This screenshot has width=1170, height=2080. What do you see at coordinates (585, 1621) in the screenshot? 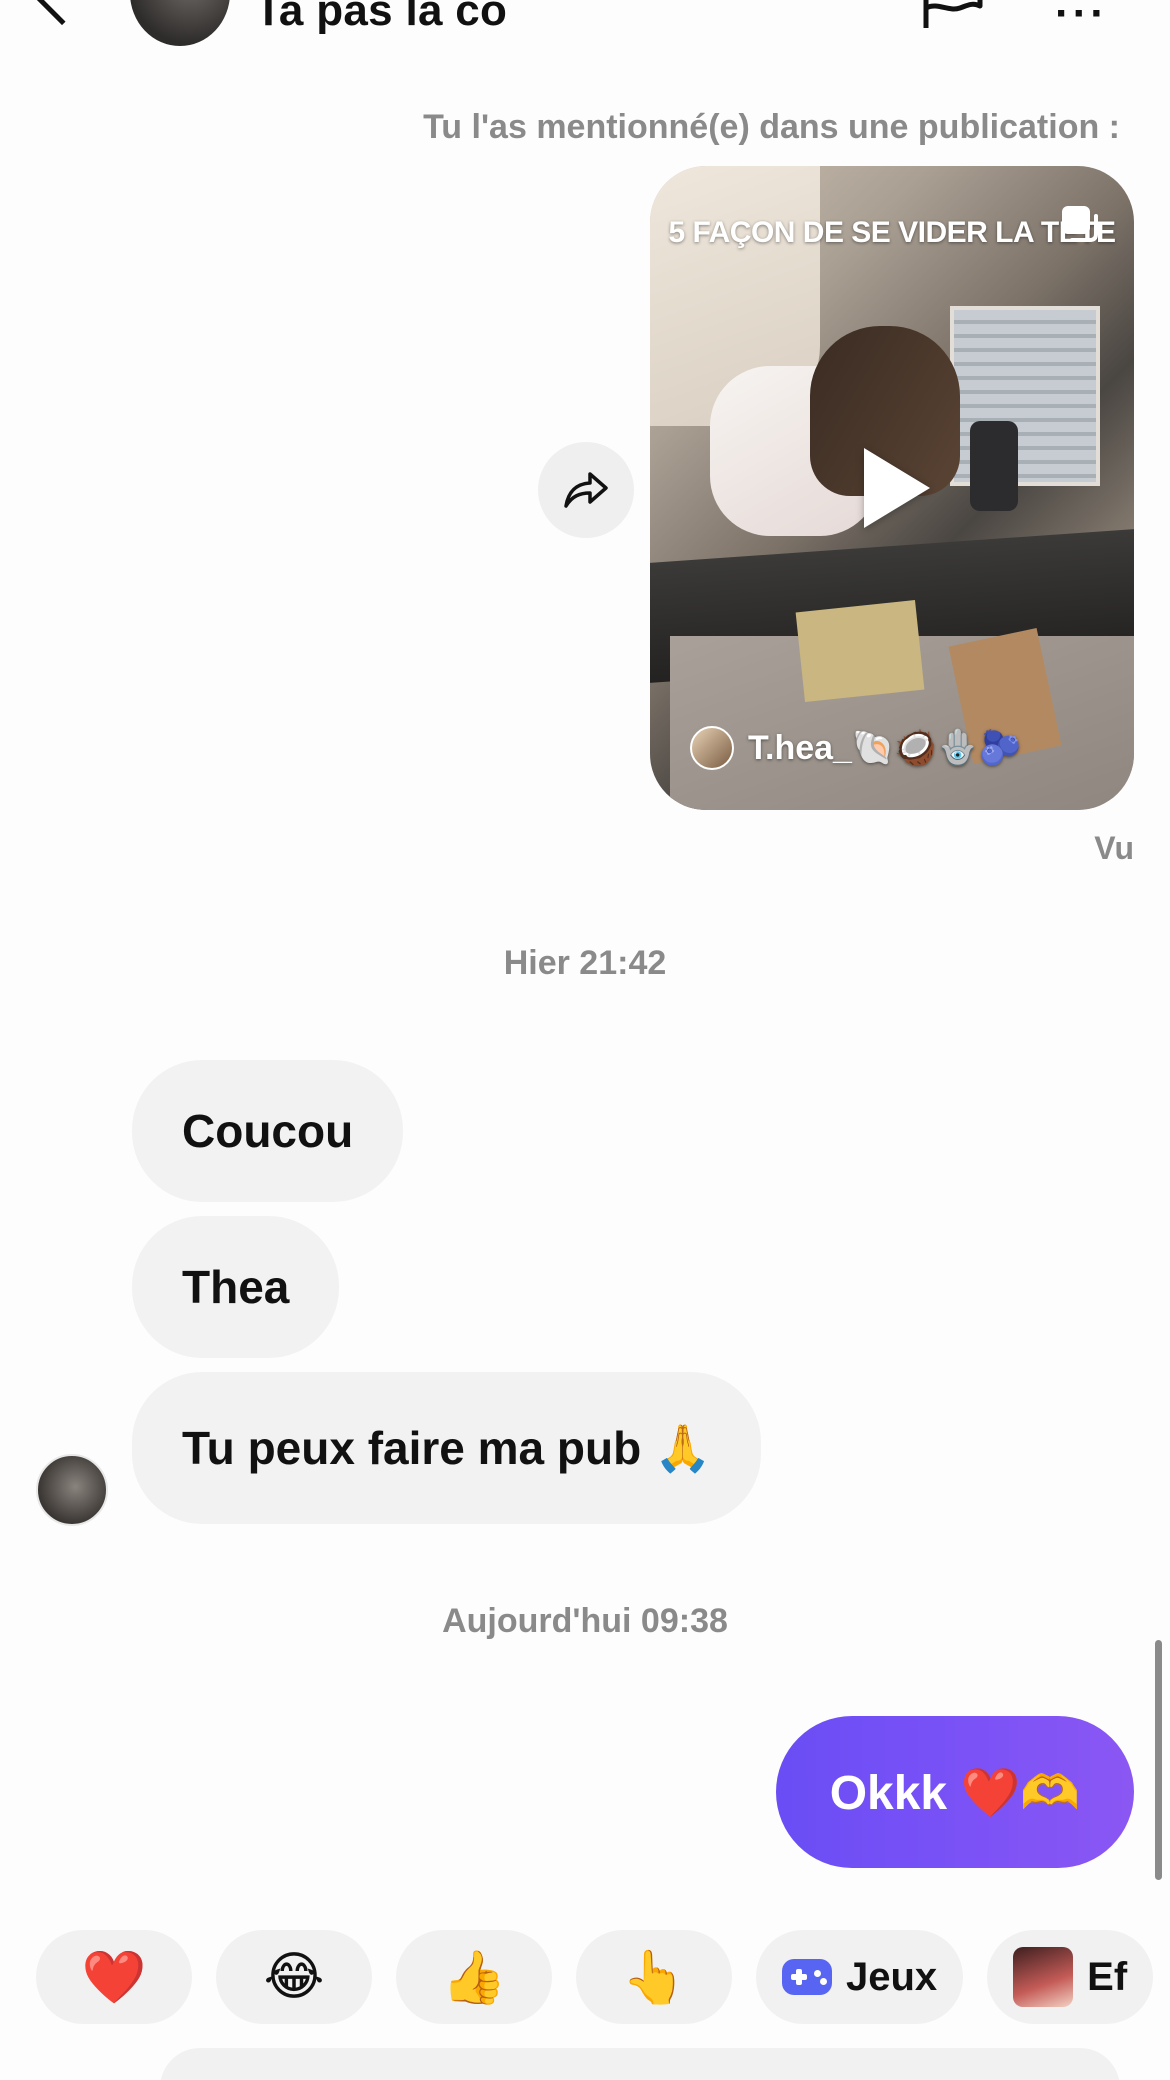
I see `message-timestamp: Aujourd'hui 09:38` at bounding box center [585, 1621].